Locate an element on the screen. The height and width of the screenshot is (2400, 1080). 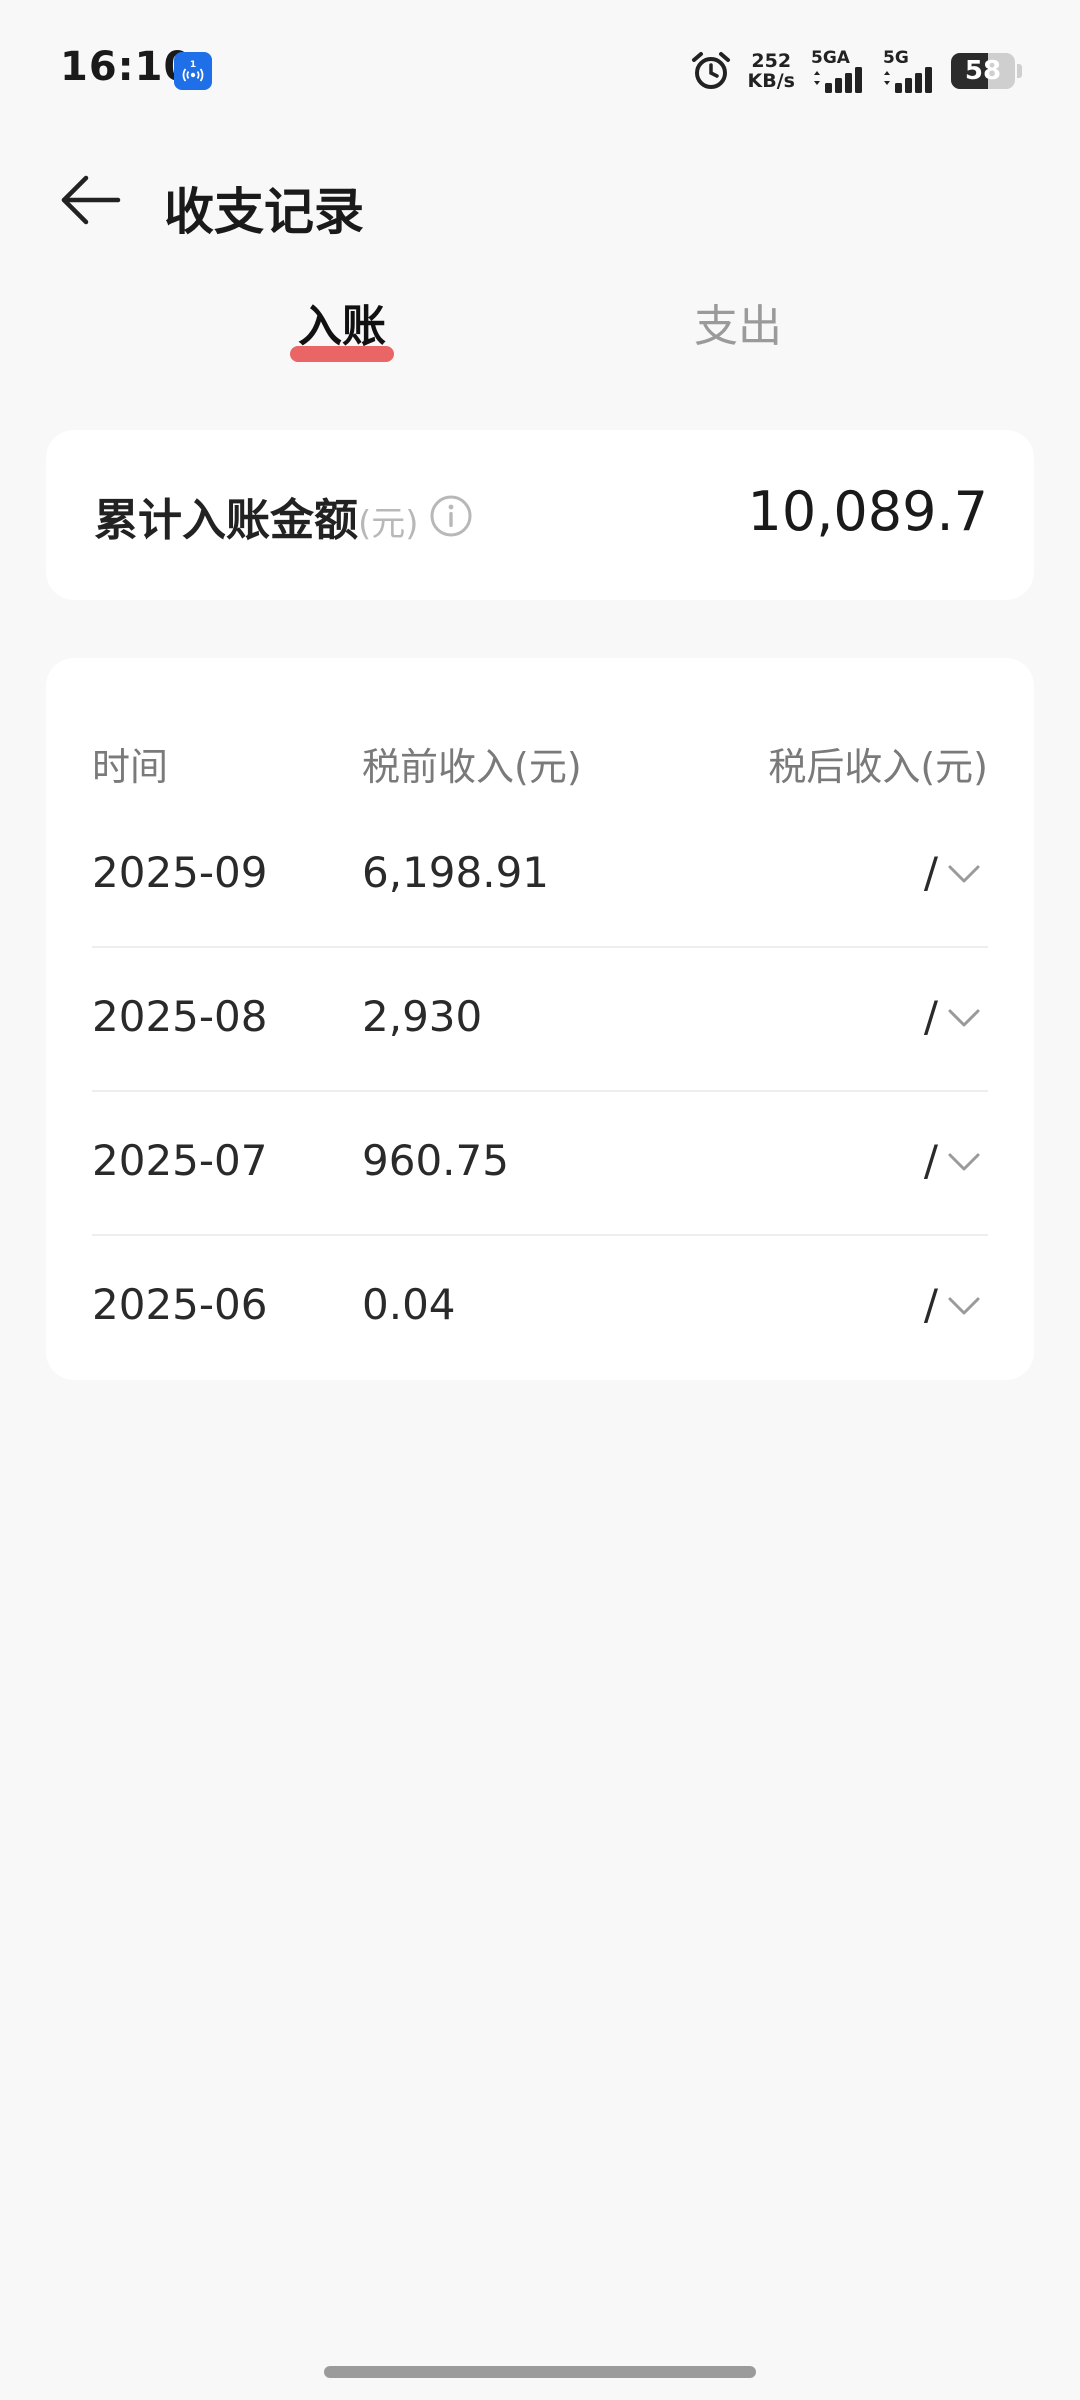
info-icon is located at coordinates (451, 516).